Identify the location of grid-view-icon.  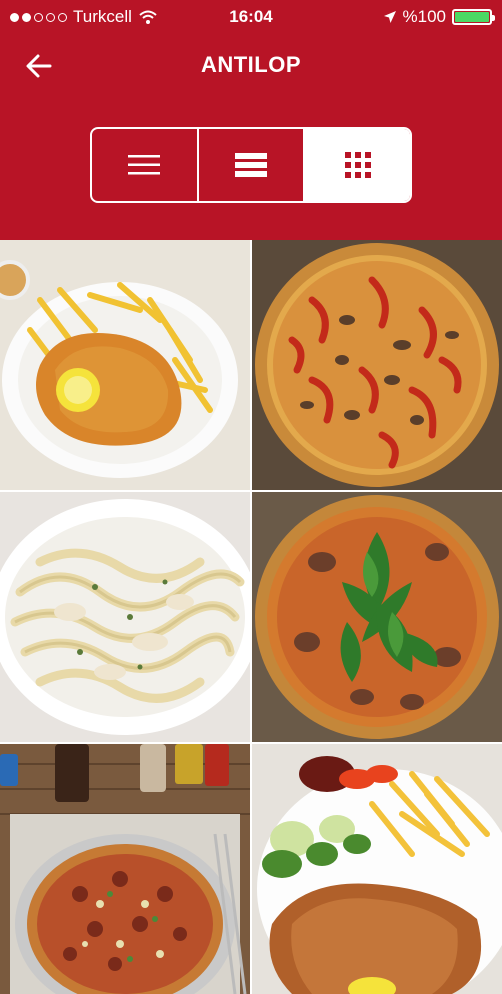
(357, 165).